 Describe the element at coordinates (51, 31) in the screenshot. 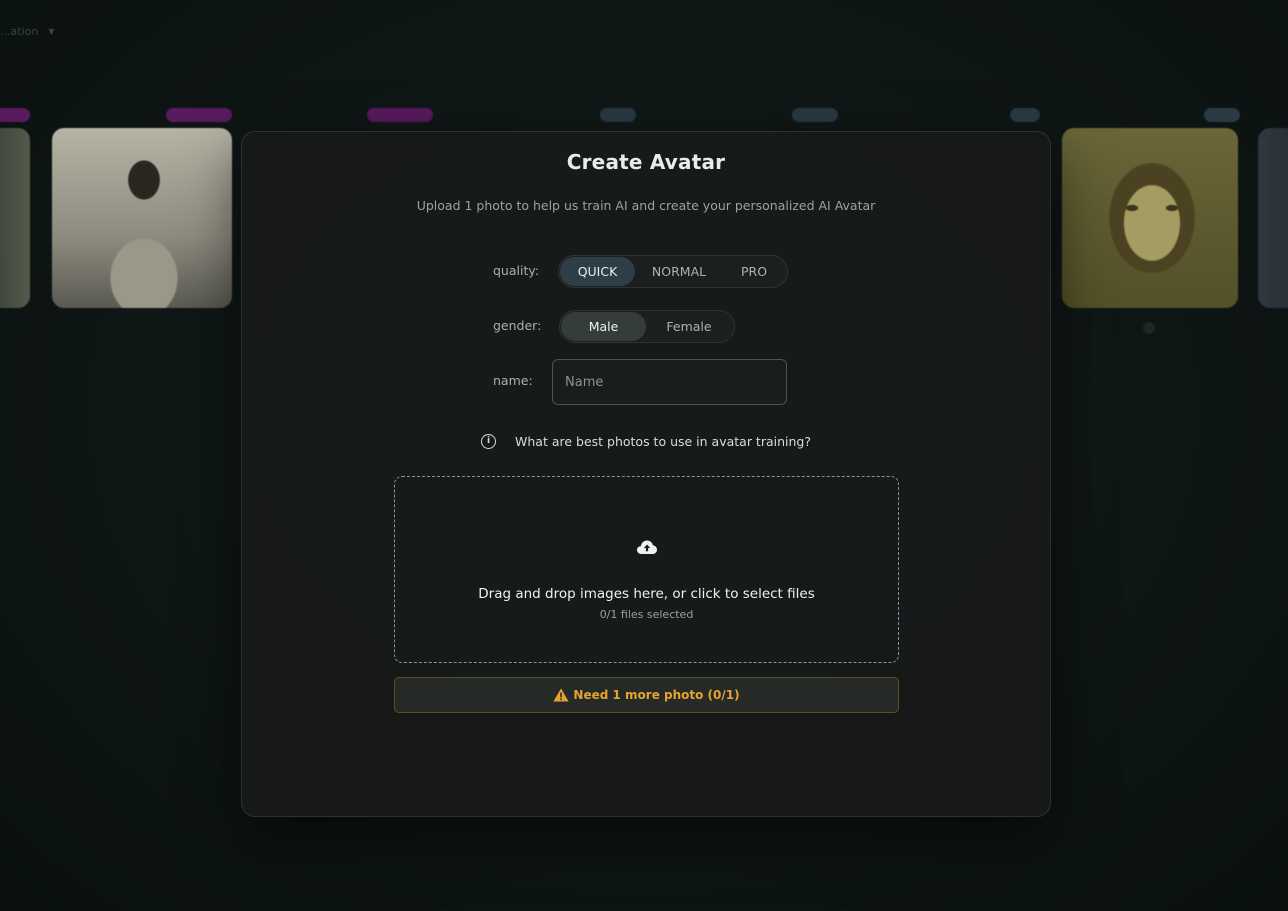

I see `chevron-down-icon: ▼` at that location.